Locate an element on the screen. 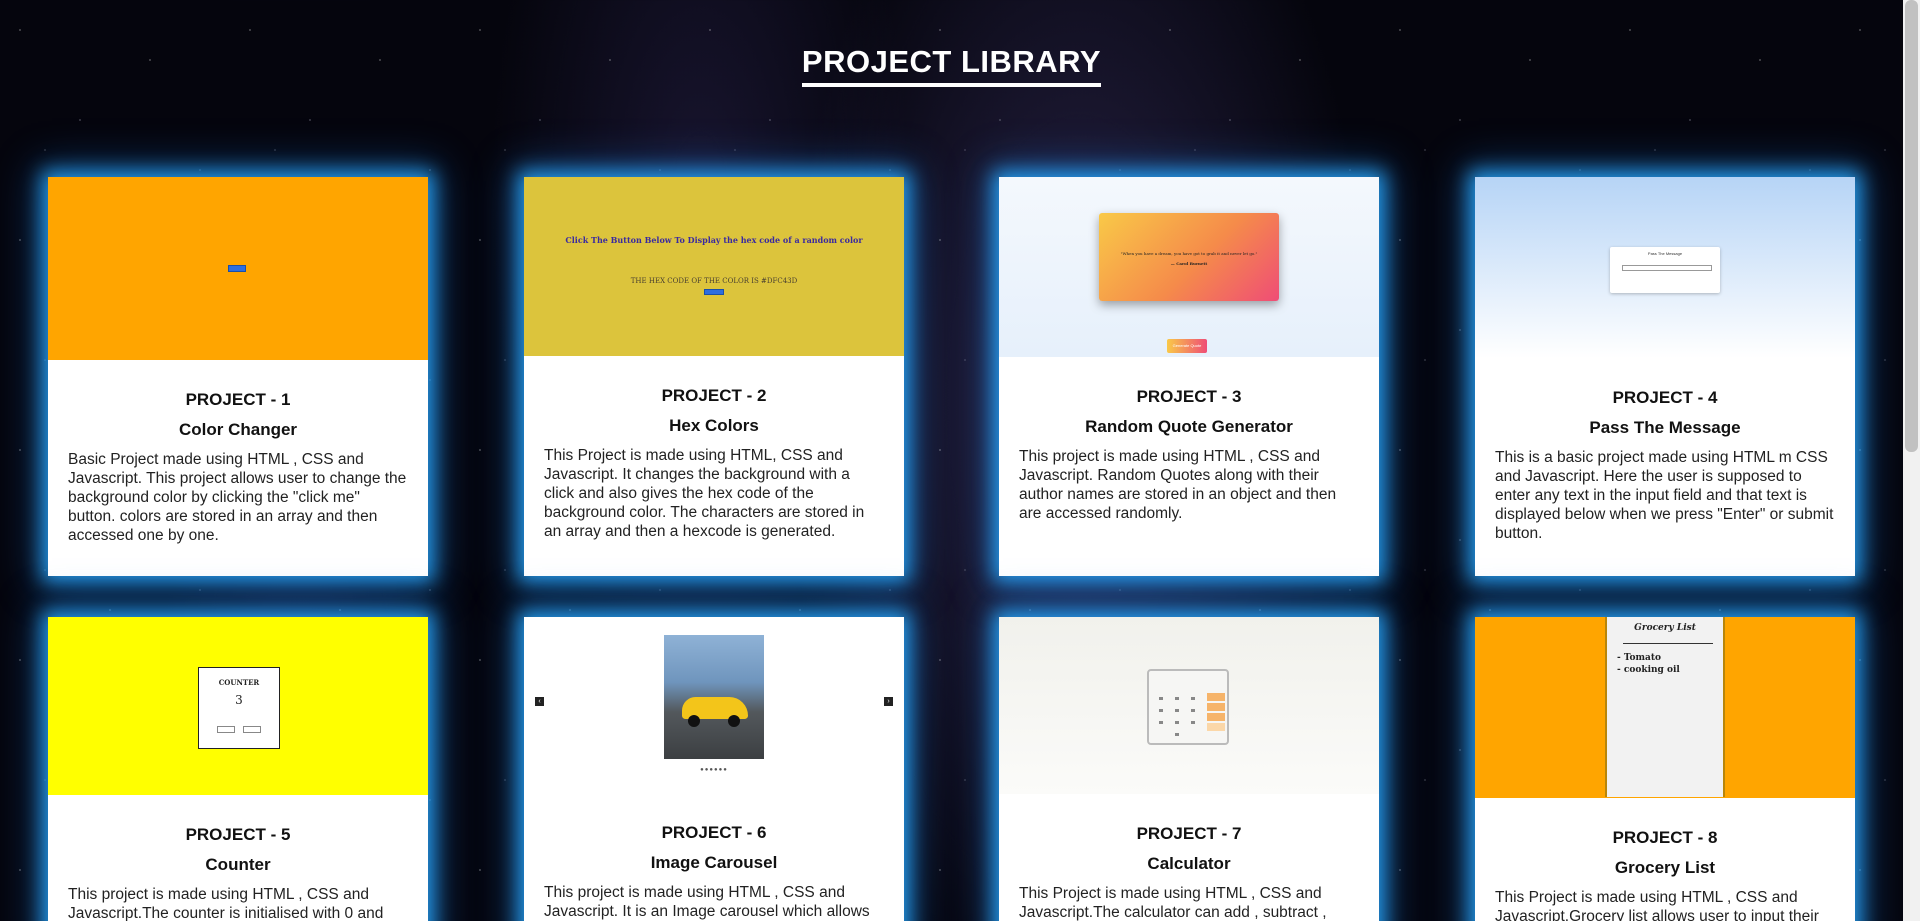 The height and width of the screenshot is (921, 1920). carousel-next-icon: › is located at coordinates (888, 701).